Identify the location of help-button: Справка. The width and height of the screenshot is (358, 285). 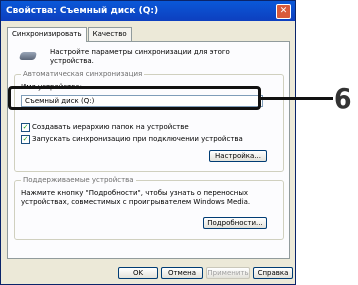
(273, 273).